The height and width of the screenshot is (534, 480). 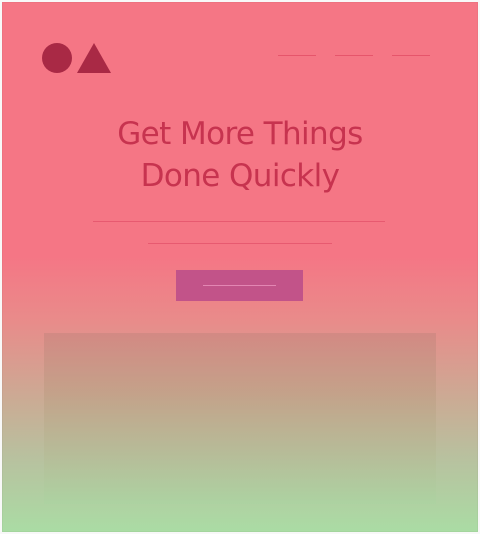 I want to click on hero-title-line-1: Get More Things, so click(x=240, y=134).